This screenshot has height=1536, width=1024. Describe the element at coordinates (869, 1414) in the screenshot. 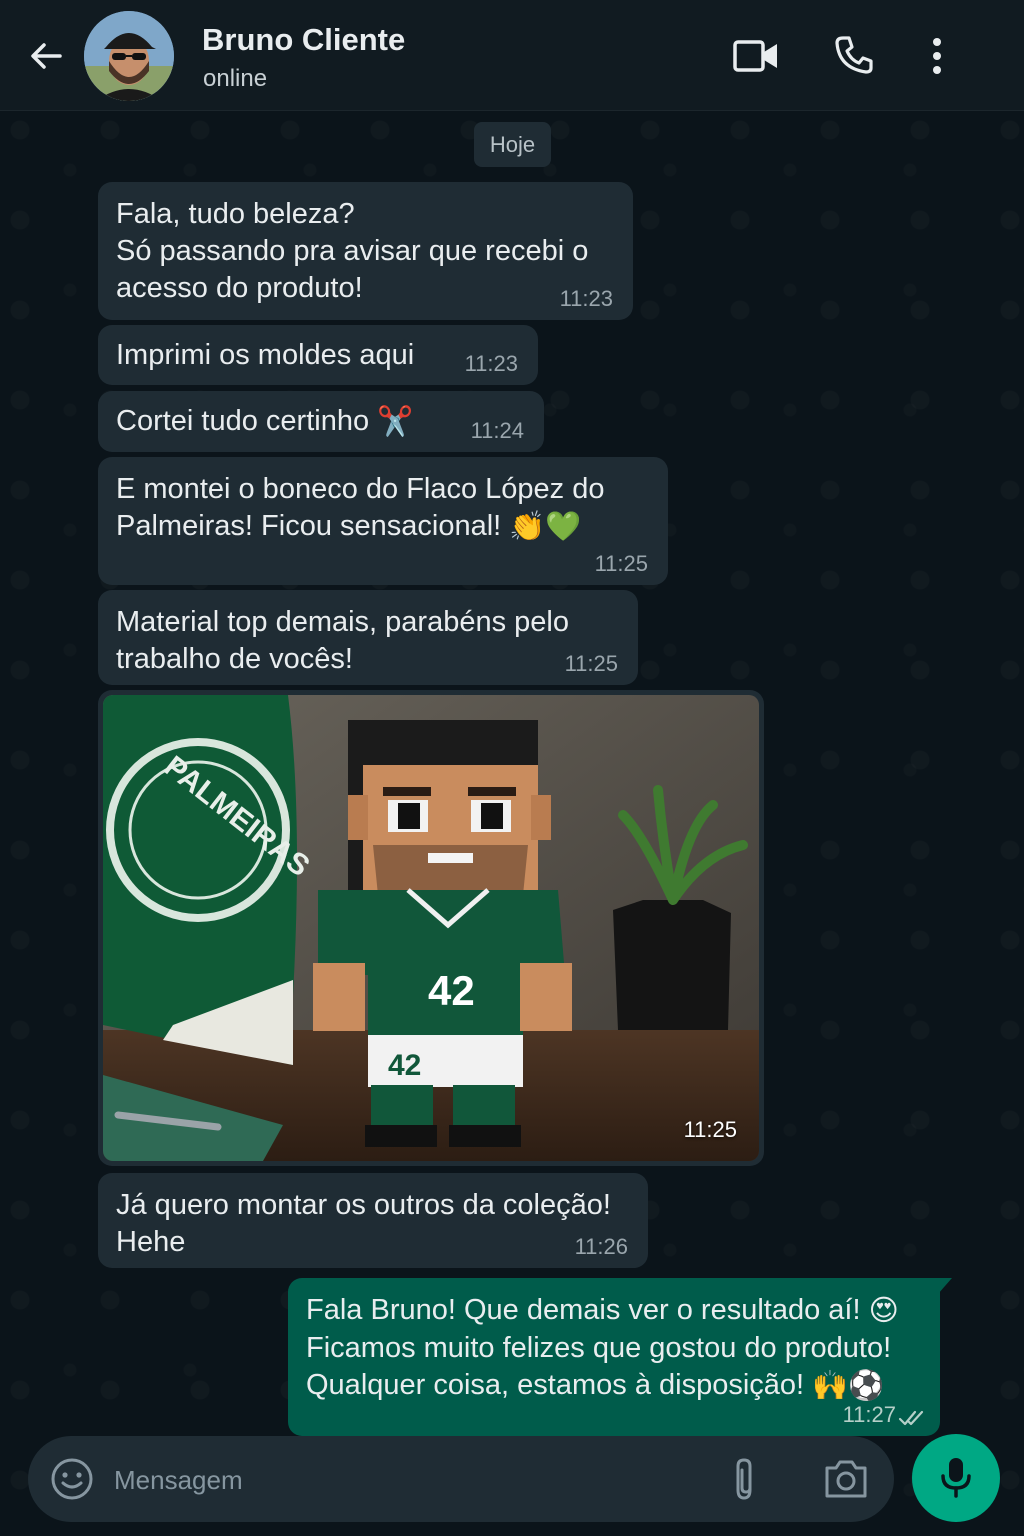

I see `message-time: 11:27` at that location.